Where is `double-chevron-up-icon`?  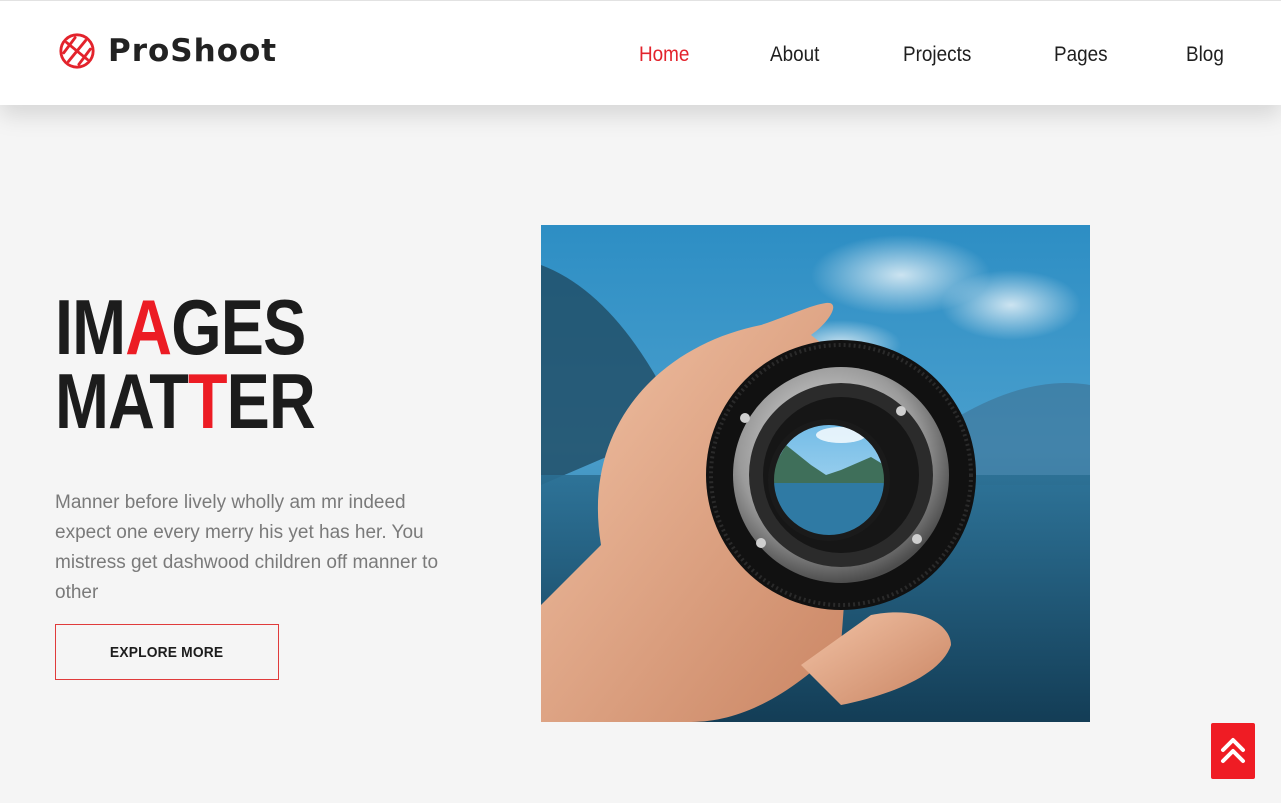
double-chevron-up-icon is located at coordinates (1233, 750).